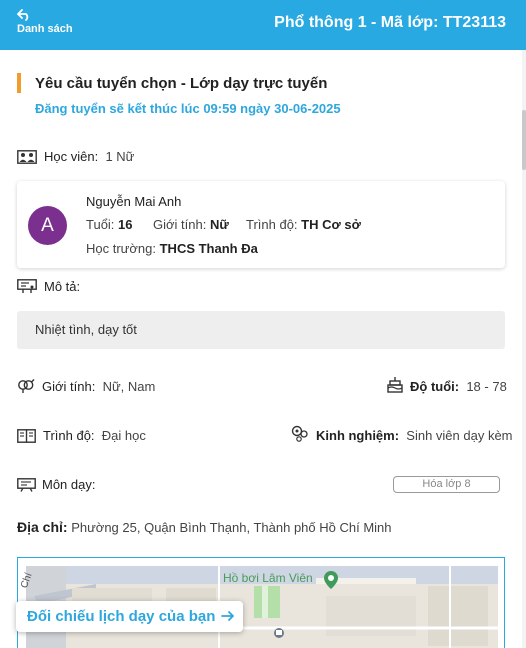 This screenshot has height=648, width=526. I want to click on scrollbar-thumb, so click(524, 140).